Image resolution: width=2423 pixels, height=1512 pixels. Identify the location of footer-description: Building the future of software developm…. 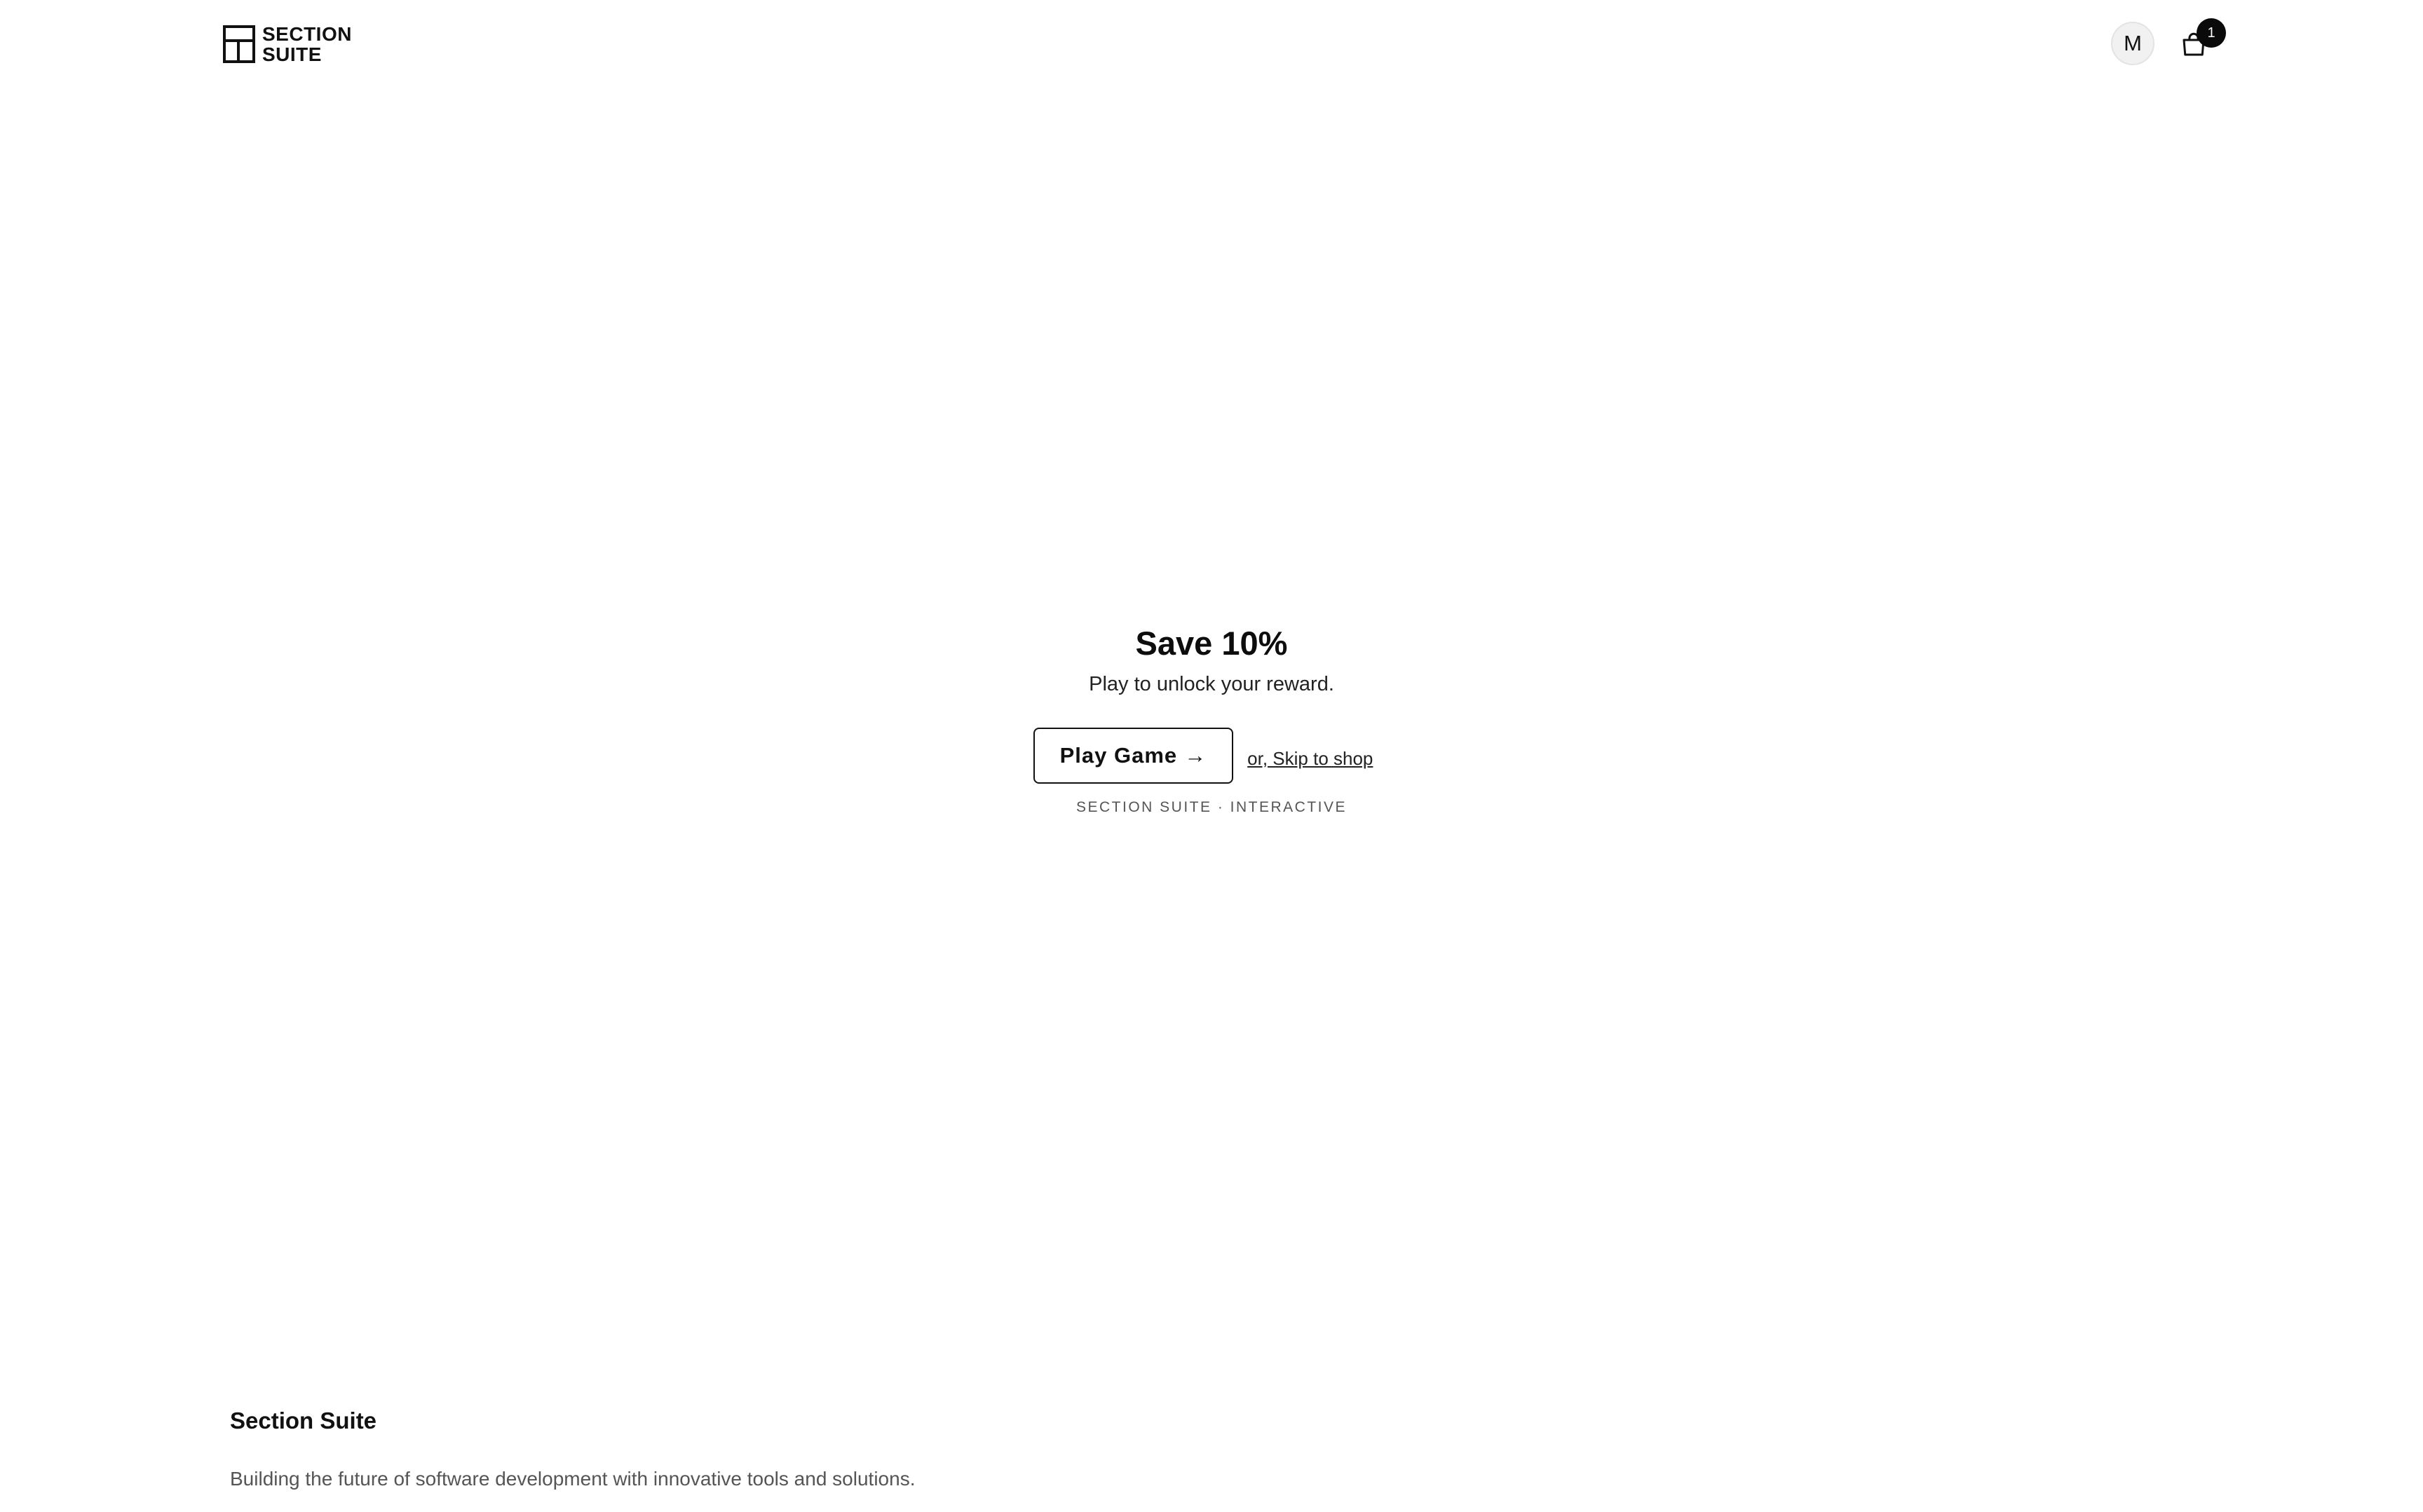
(573, 1479).